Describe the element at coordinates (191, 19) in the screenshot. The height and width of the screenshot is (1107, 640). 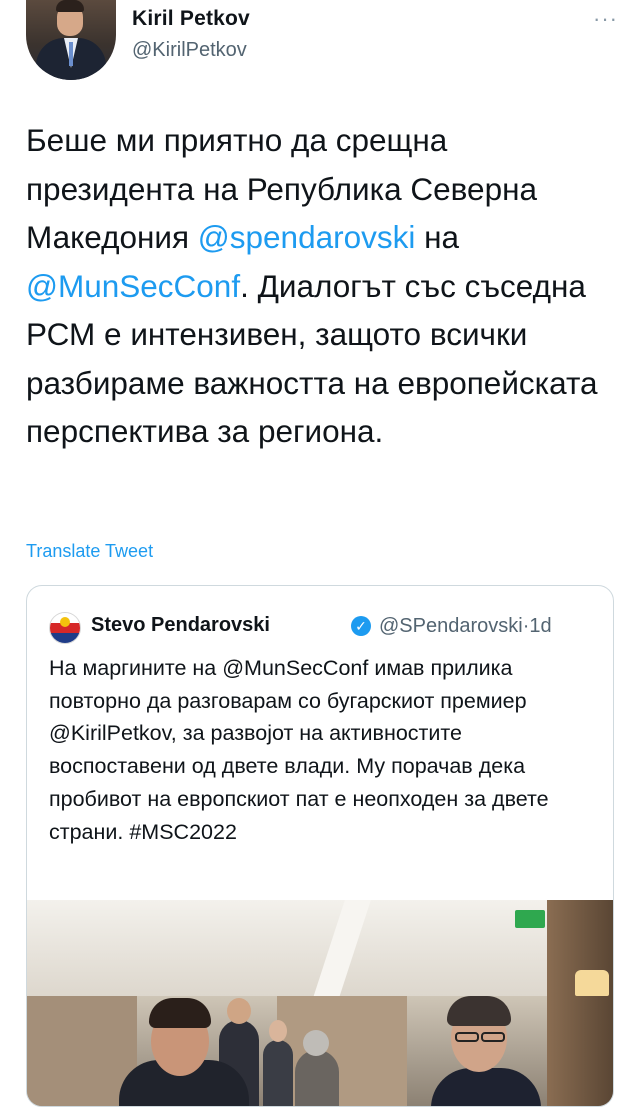
I see `author-name: Kiril Petkov` at that location.